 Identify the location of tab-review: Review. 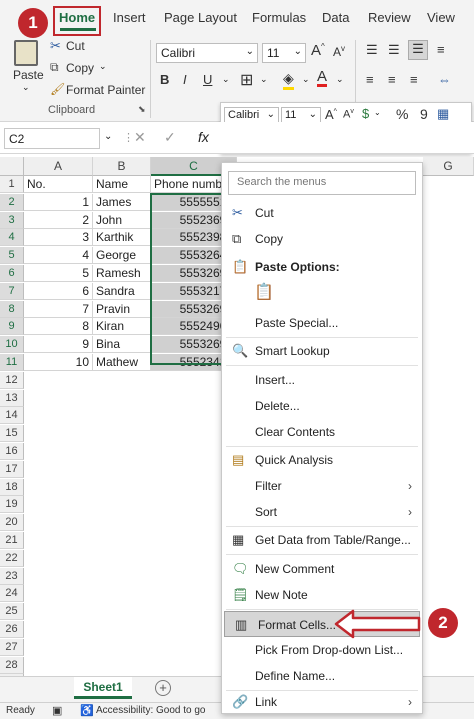
(389, 17).